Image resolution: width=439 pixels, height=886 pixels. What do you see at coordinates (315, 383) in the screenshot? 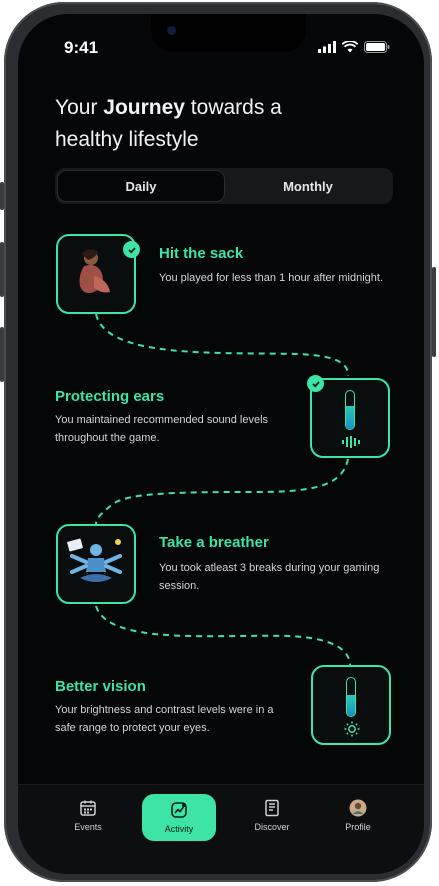
I see `milestone-ears-check-icon` at bounding box center [315, 383].